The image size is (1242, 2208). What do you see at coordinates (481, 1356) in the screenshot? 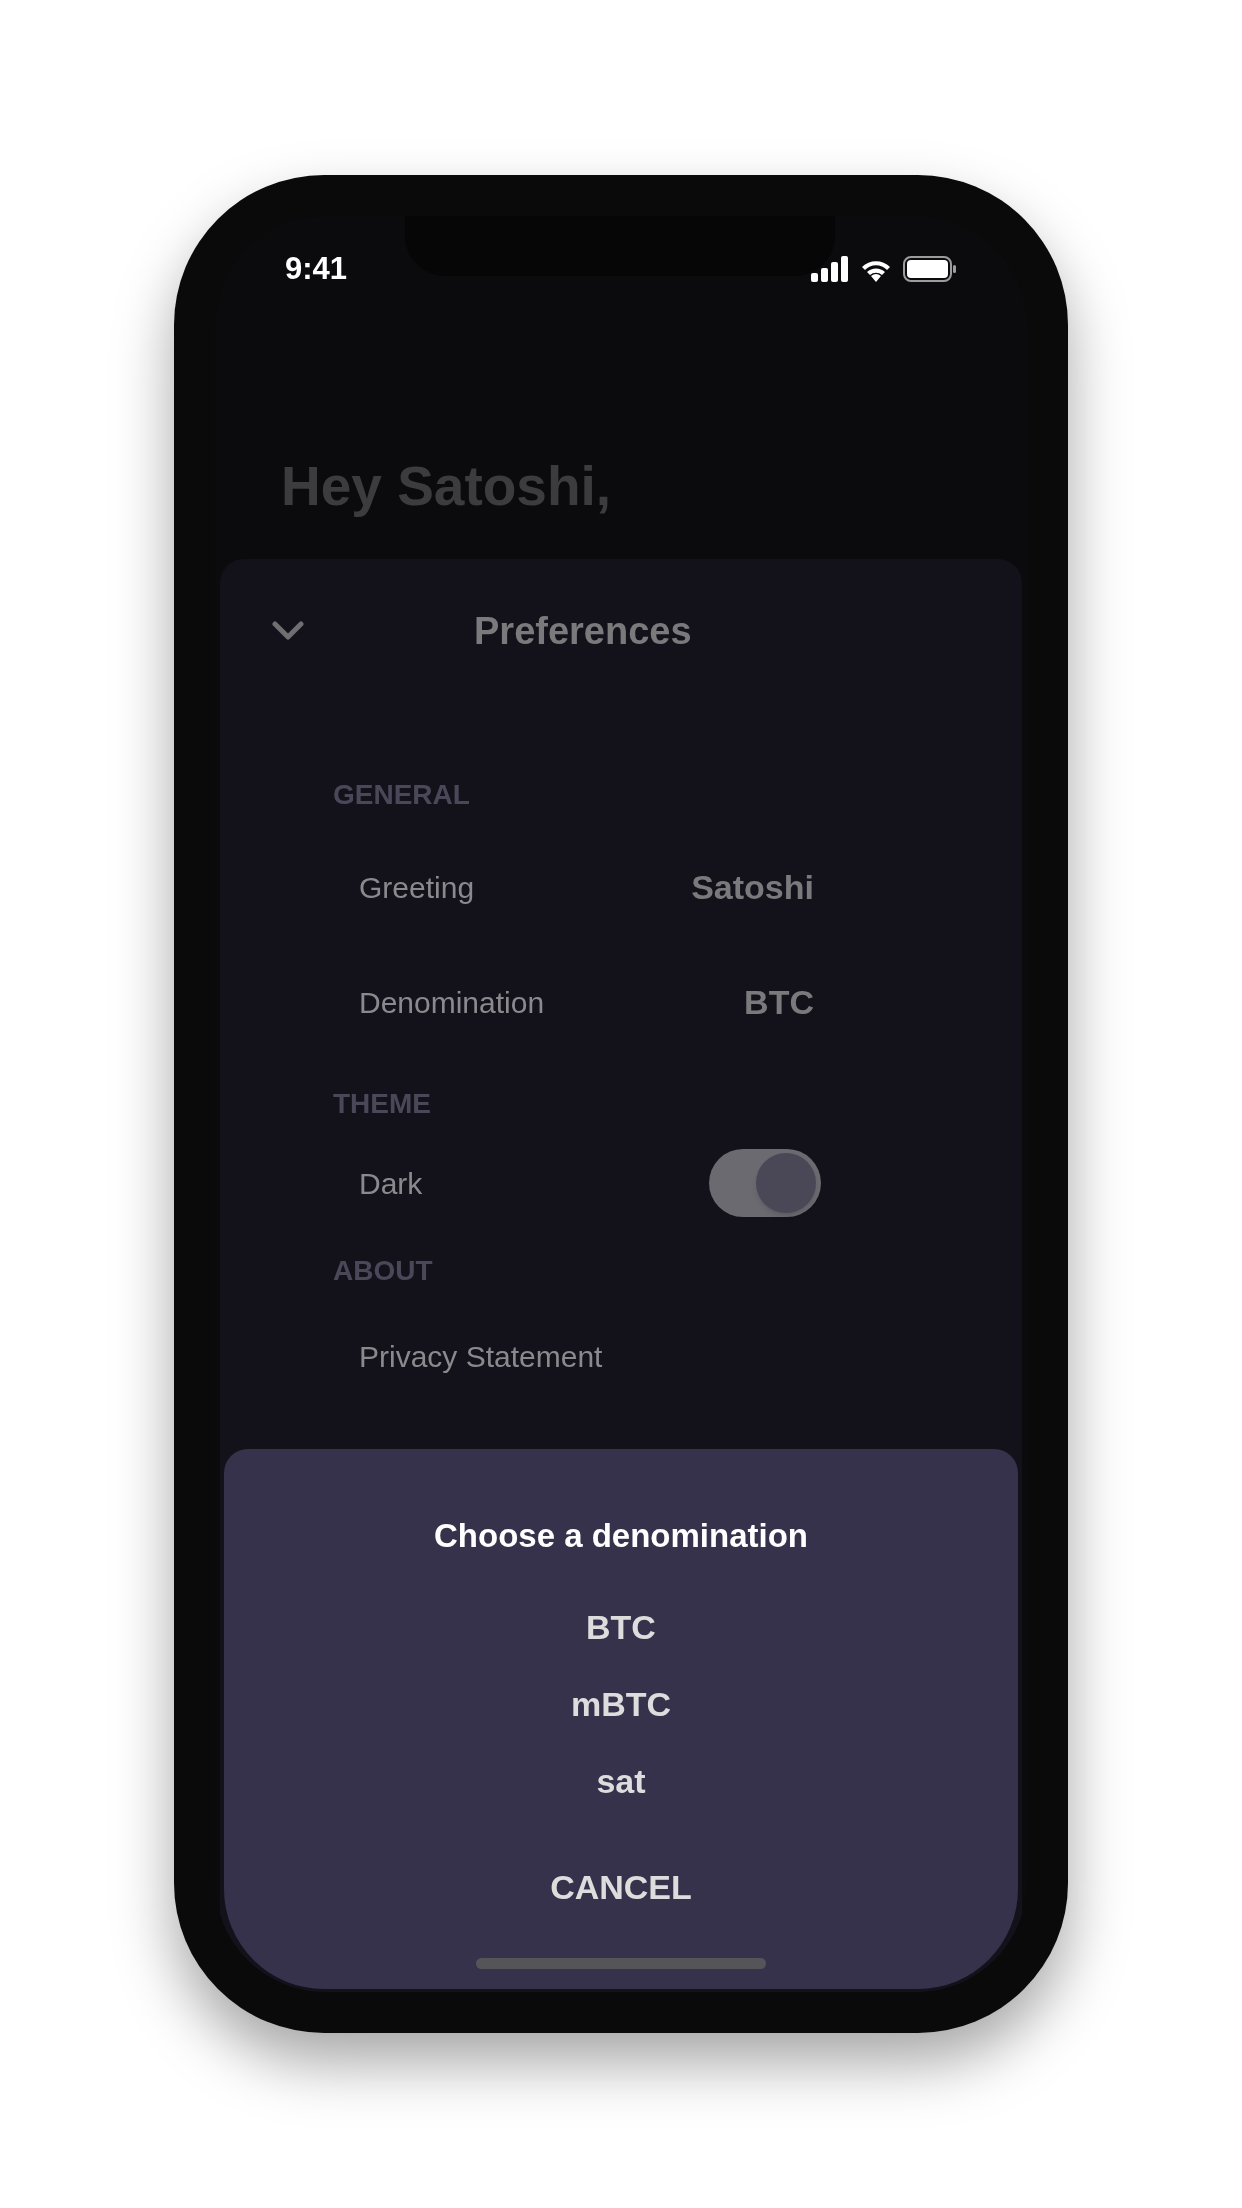
I see `setting-link: Privacy Statement` at bounding box center [481, 1356].